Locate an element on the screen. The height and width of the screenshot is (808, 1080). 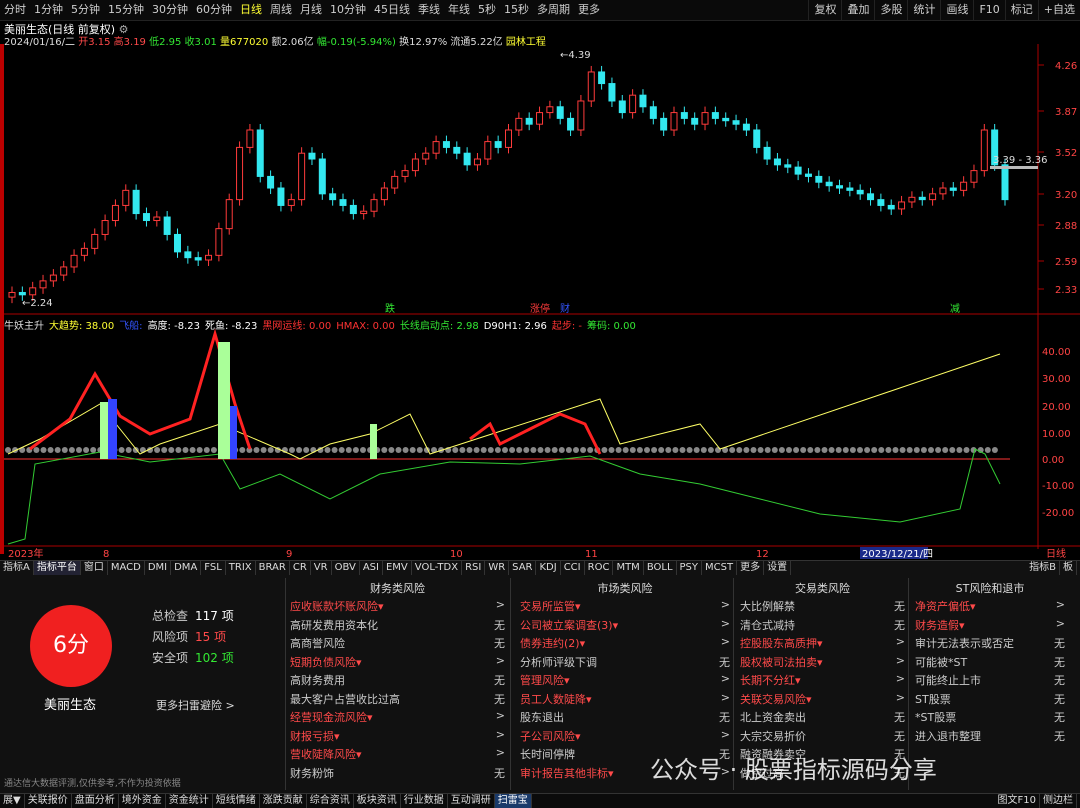
period-tab: 15秒 is located at coordinates (516, 10).